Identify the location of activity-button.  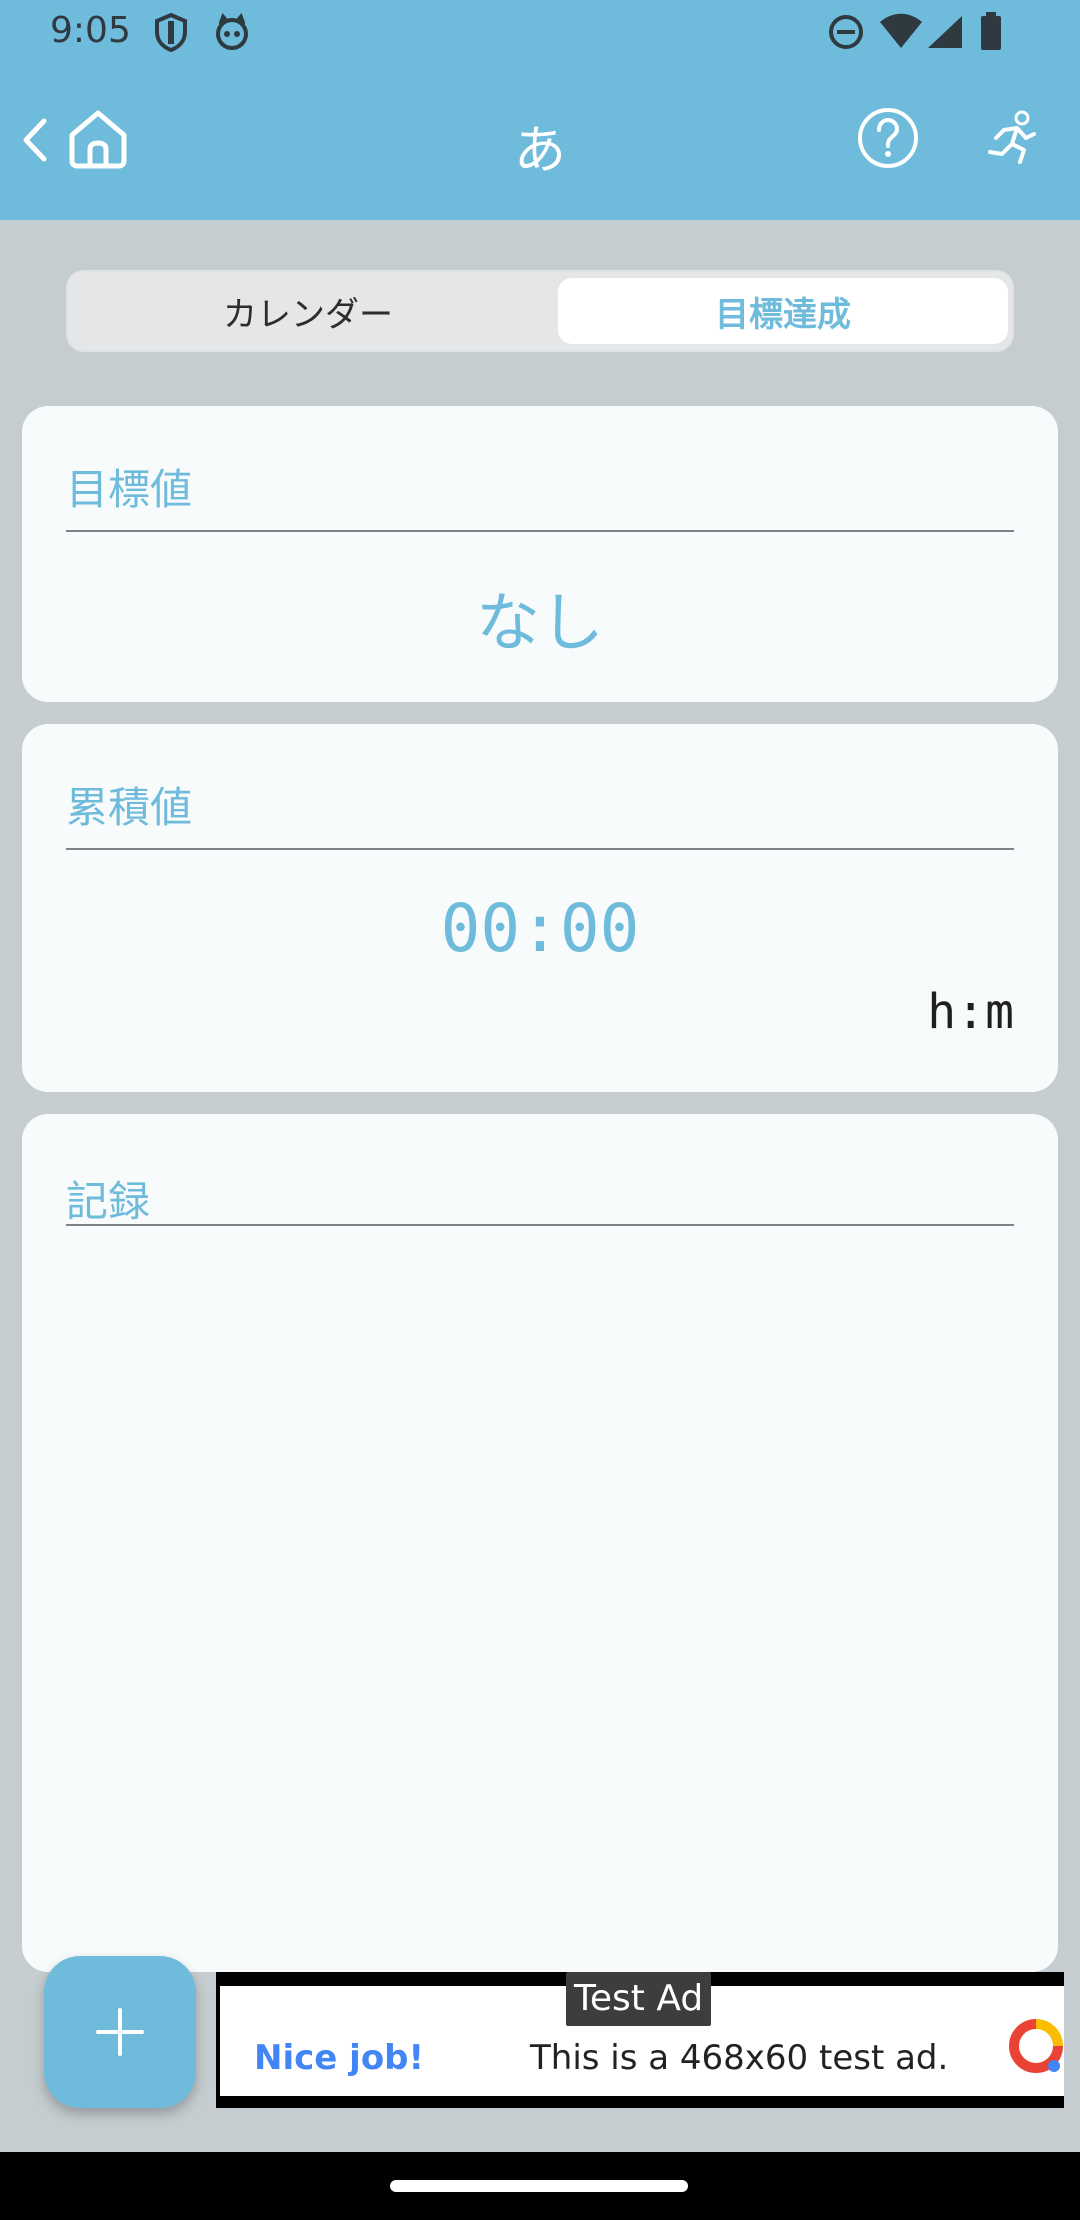
(1010, 138).